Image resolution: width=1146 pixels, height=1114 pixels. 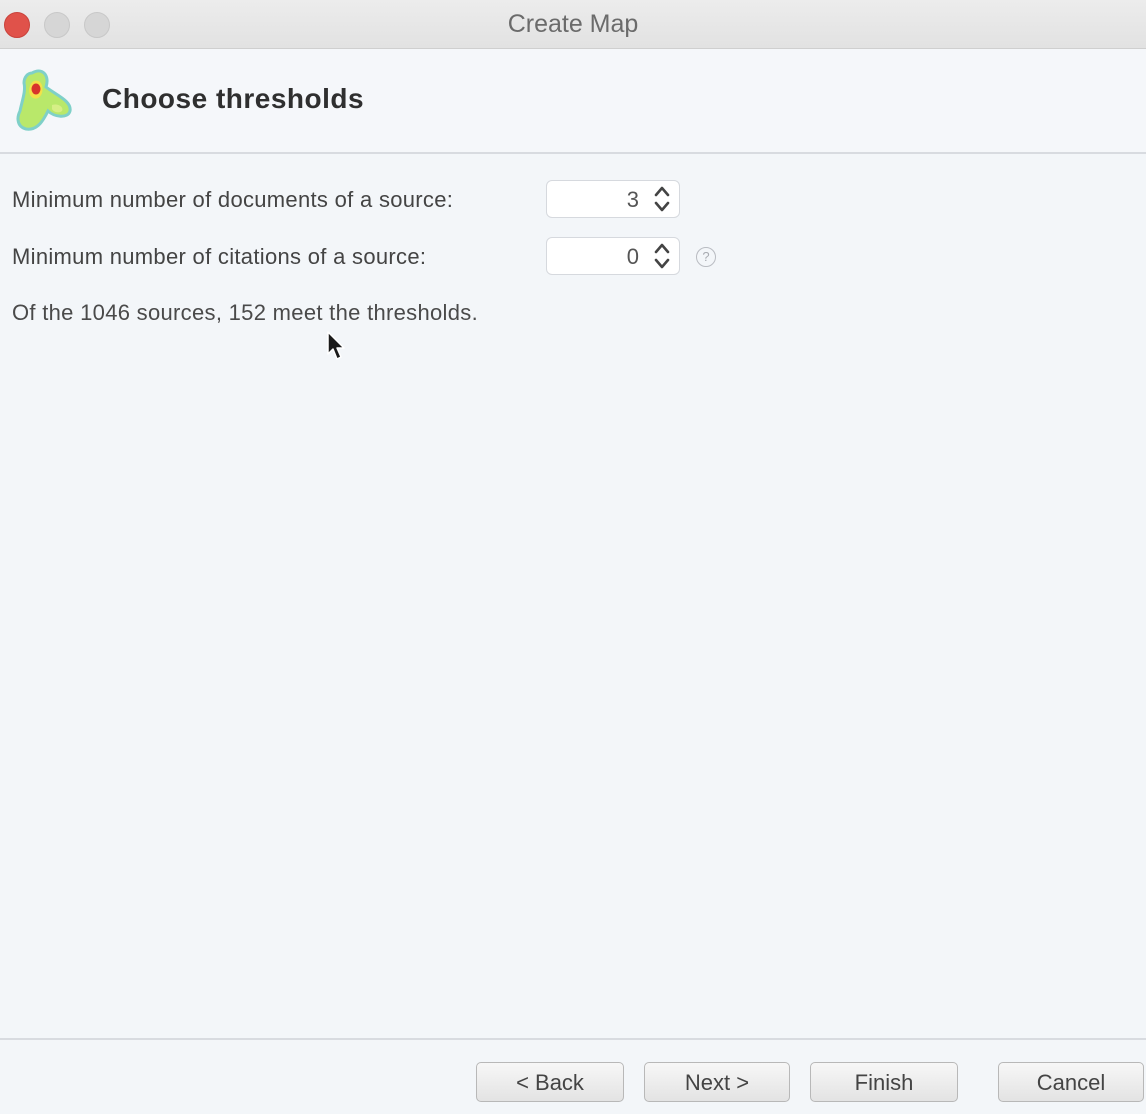 I want to click on min-documents-label: Minimum number of documents of a source:, so click(x=233, y=199).